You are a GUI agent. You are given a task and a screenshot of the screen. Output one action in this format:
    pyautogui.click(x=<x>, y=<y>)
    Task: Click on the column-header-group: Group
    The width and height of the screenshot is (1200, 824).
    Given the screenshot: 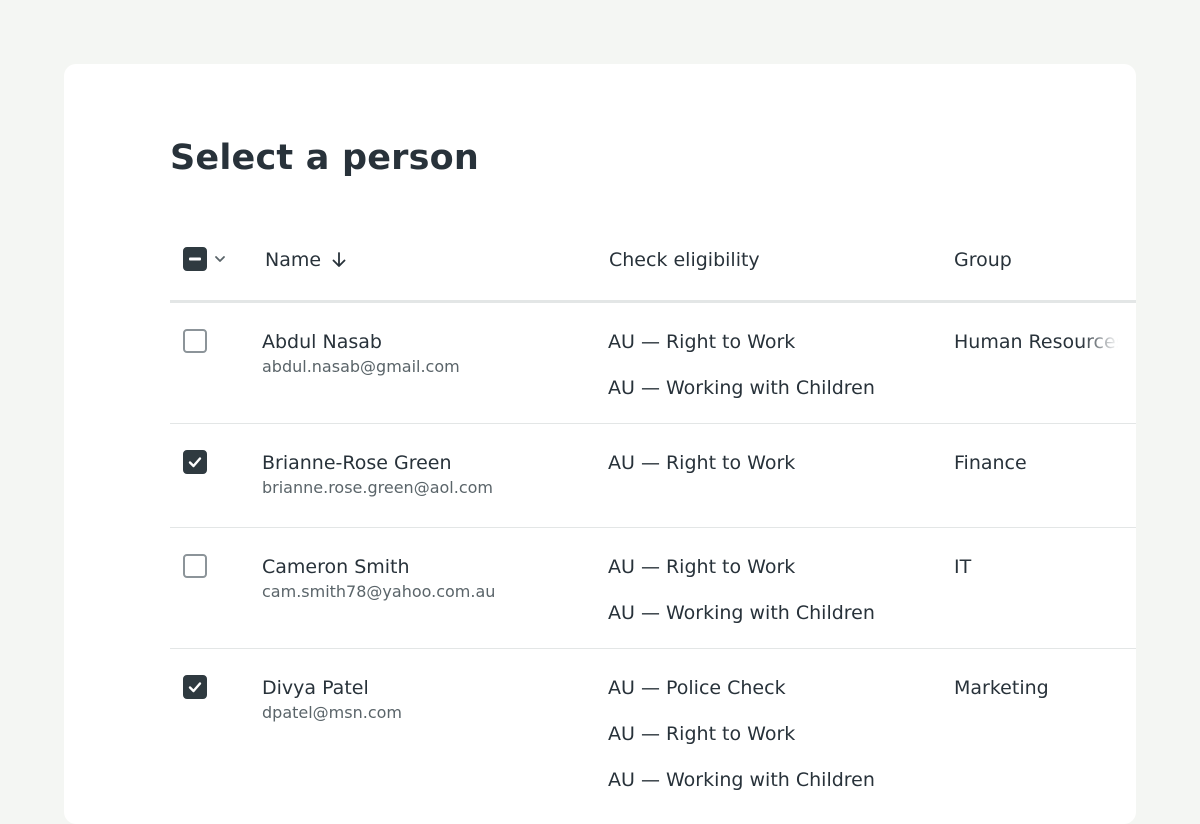 What is the action you would take?
    pyautogui.click(x=983, y=260)
    